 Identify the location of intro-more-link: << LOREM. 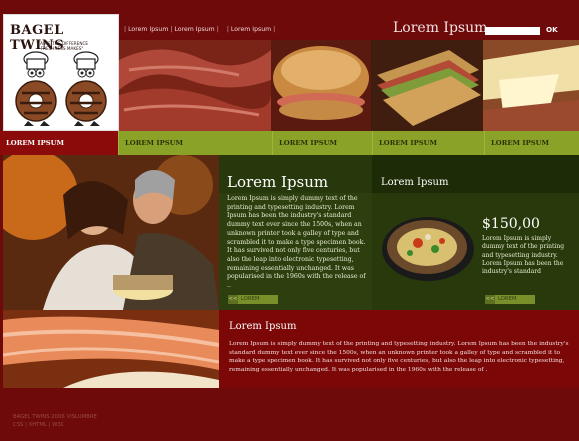
(253, 299).